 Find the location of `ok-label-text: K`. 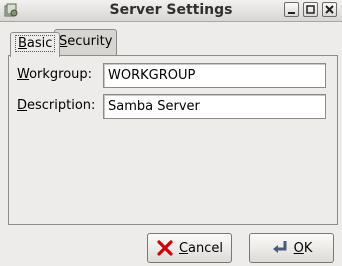

ok-label-text: K is located at coordinates (308, 248).